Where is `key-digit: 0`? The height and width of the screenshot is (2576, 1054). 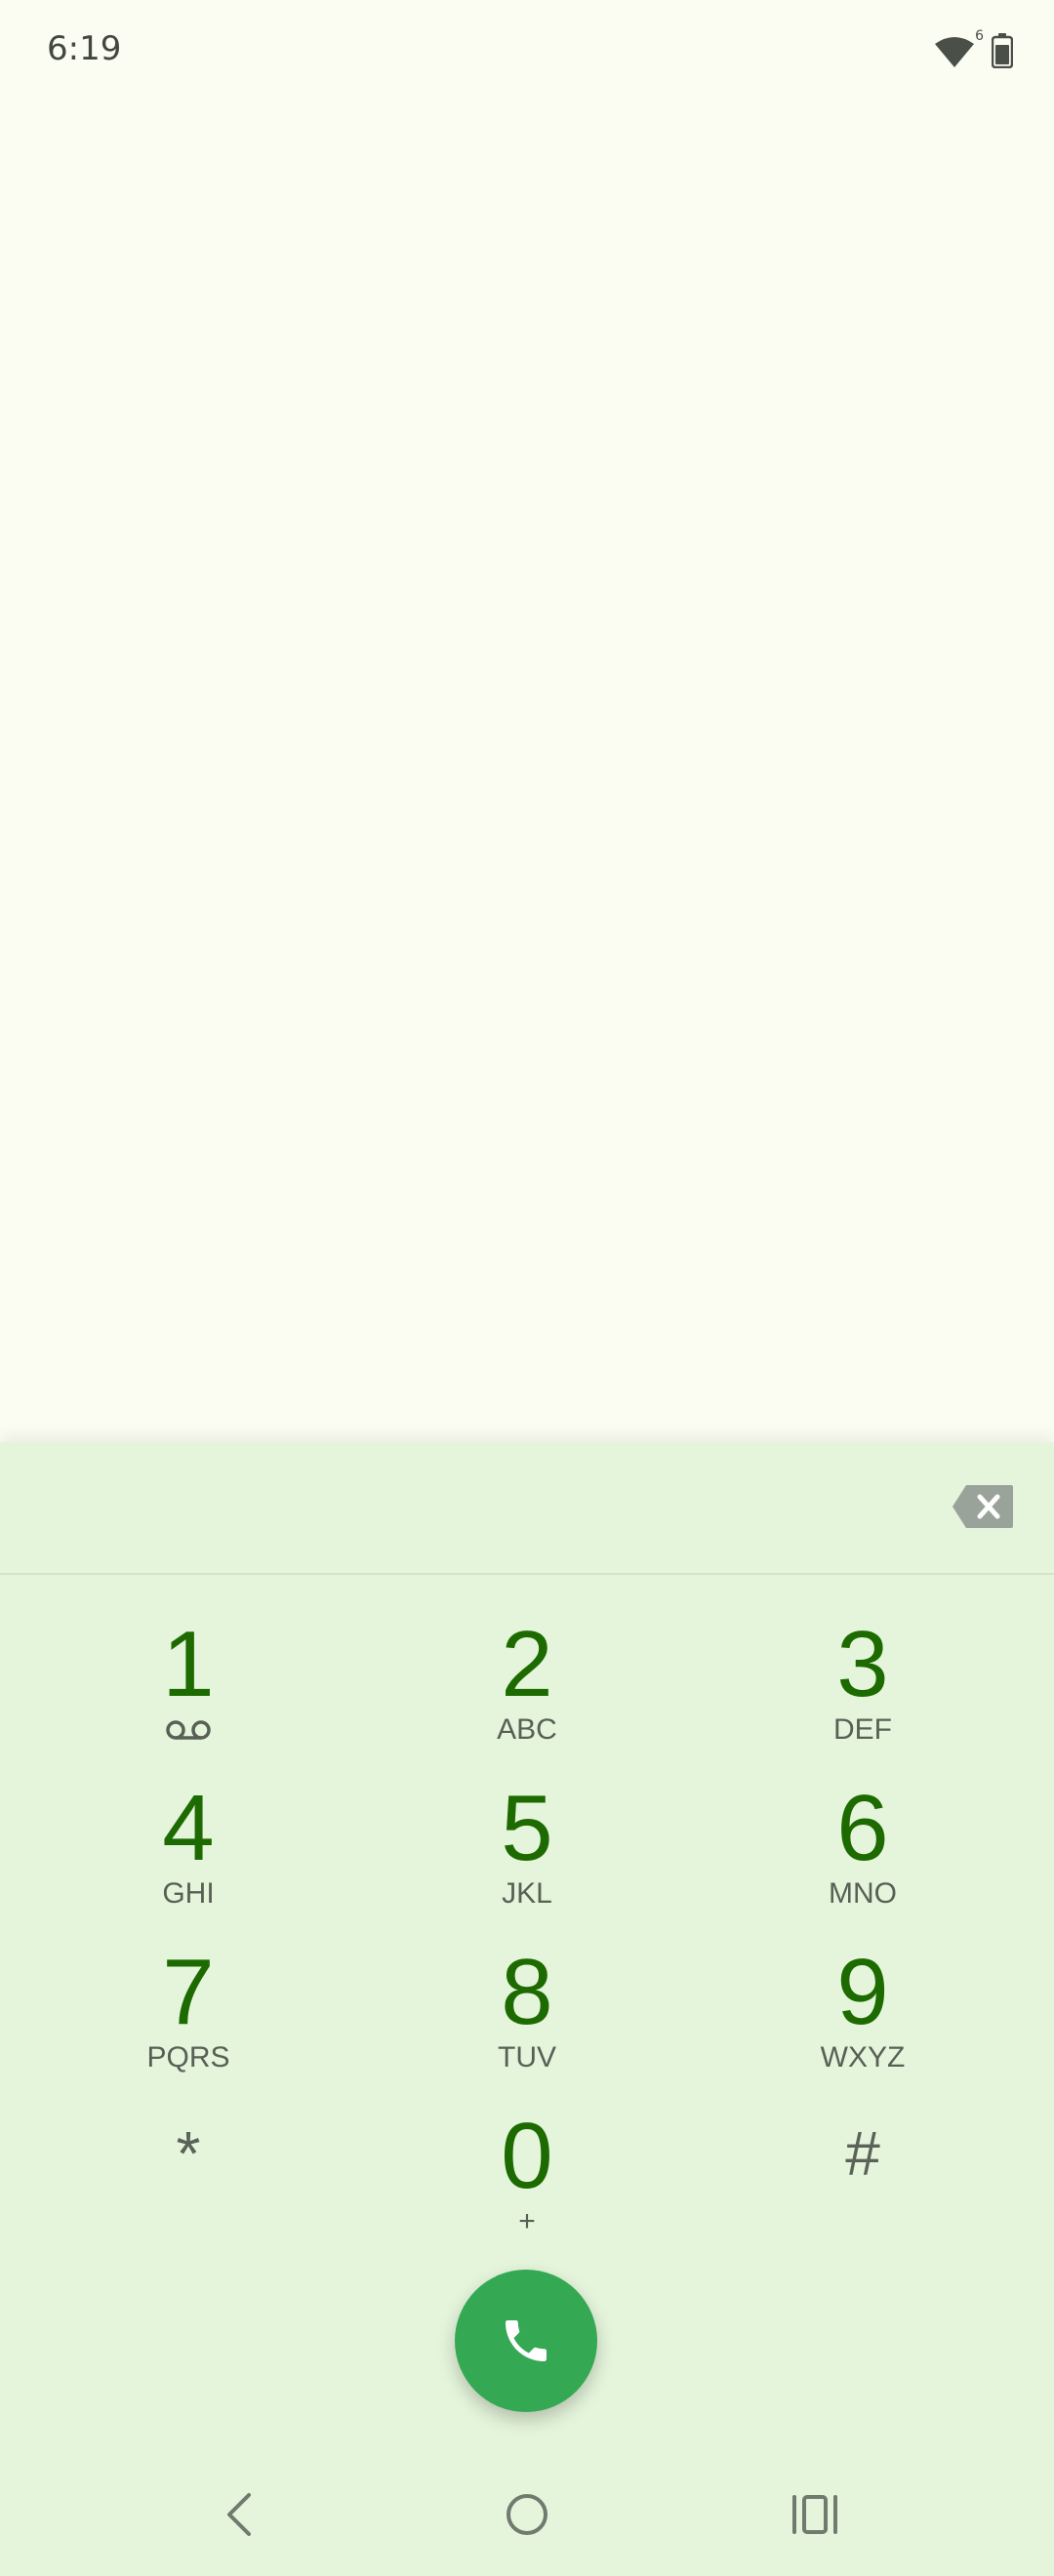
key-digit: 0 is located at coordinates (527, 2156).